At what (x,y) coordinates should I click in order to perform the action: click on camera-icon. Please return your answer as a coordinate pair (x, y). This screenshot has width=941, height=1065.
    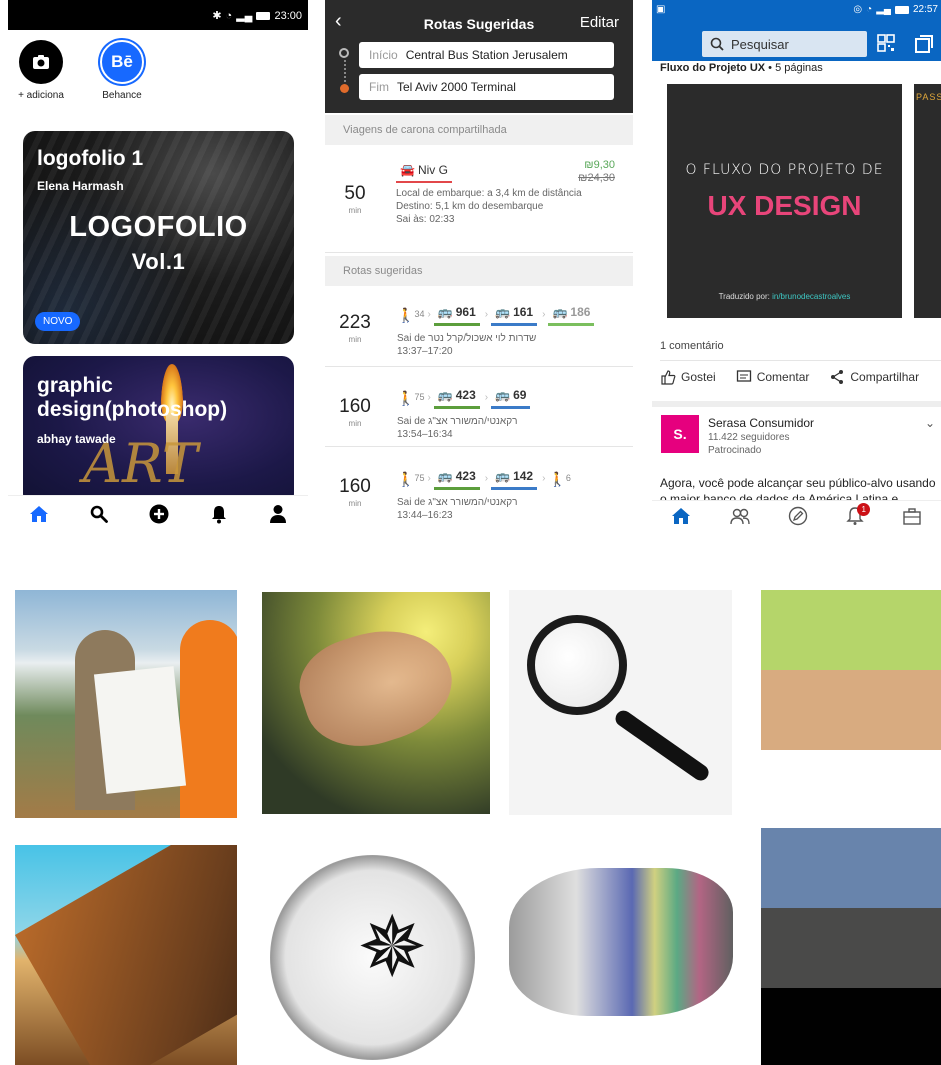
    Looking at the image, I should click on (41, 62).